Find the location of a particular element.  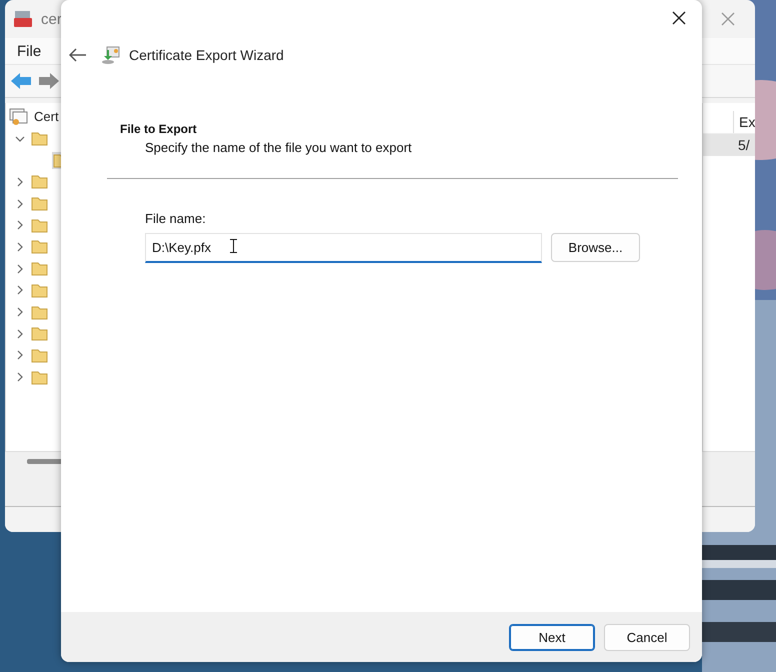

toolbox-icon is located at coordinates (23, 19).